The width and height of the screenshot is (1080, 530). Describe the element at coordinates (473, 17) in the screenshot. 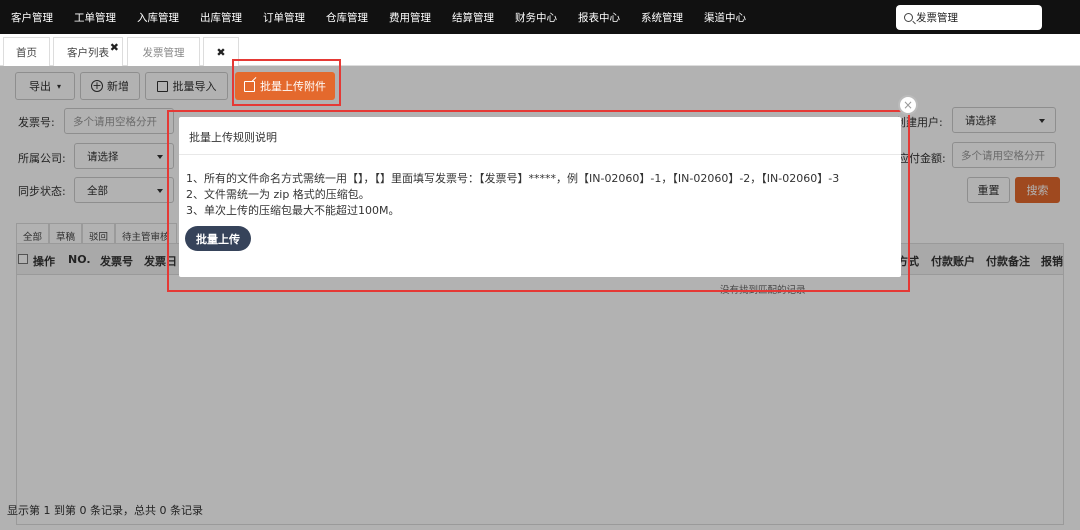

I see `menu-settlement: 结算管理` at that location.